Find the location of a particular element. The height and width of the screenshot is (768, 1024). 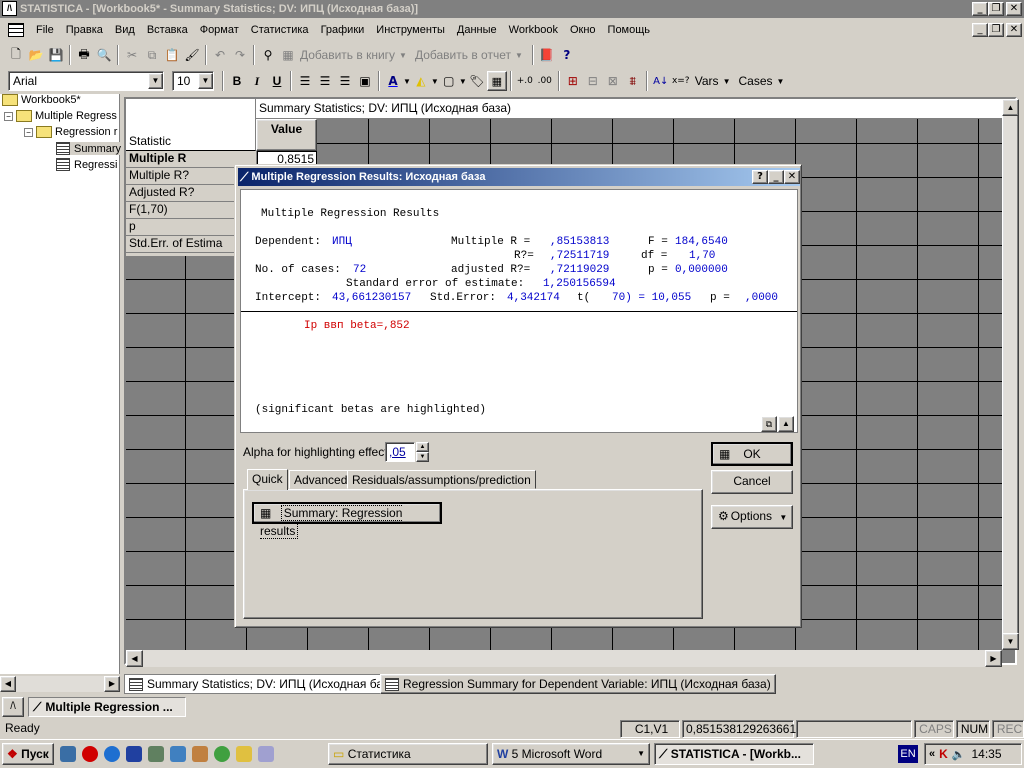

undo-icon: ↶ is located at coordinates (220, 55).